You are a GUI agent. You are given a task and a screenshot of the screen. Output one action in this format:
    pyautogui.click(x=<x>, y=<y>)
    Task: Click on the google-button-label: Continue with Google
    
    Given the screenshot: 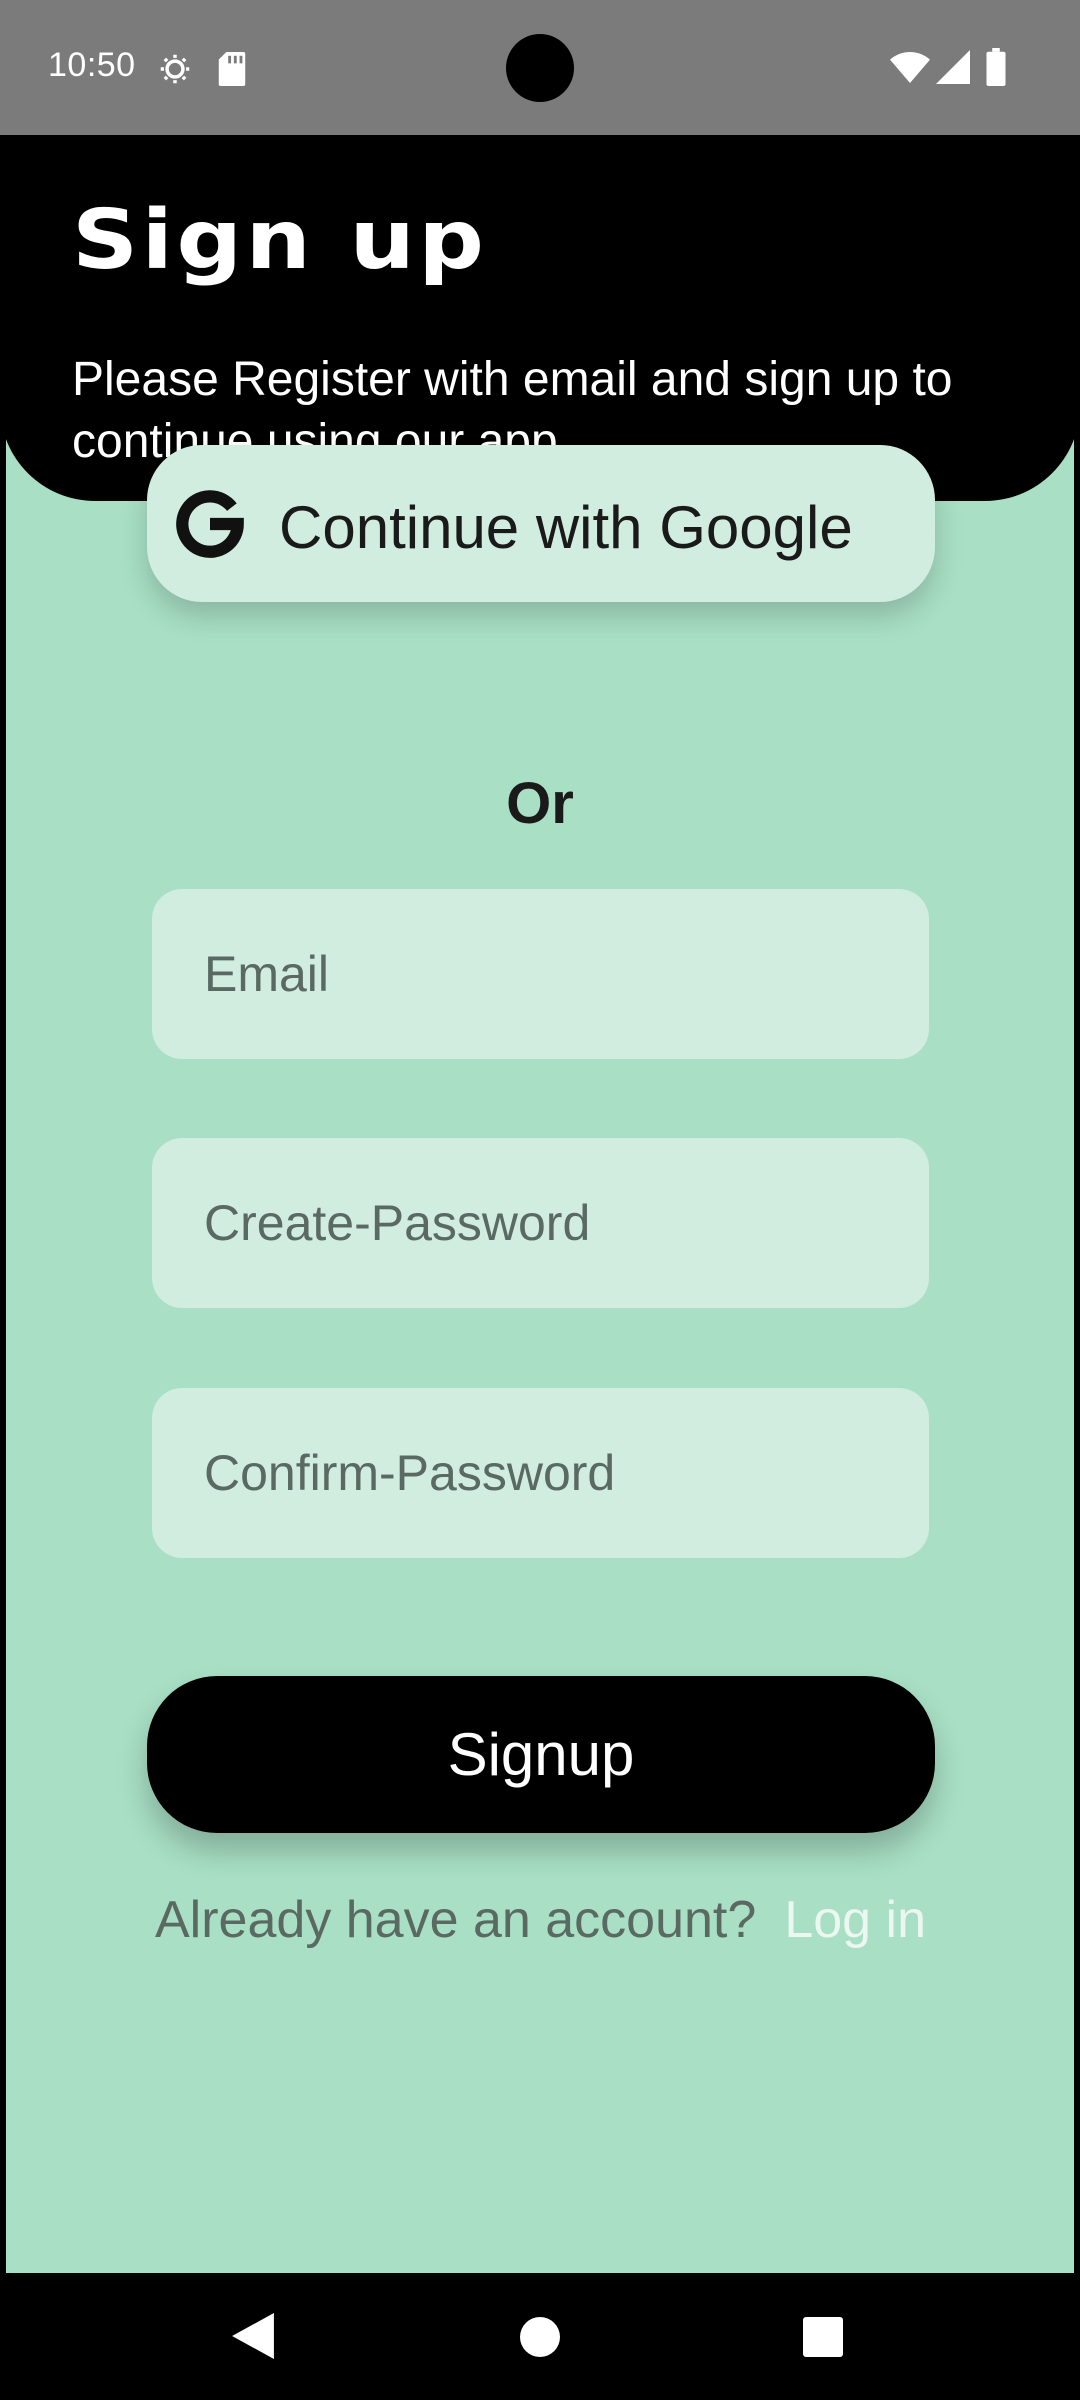 What is the action you would take?
    pyautogui.click(x=566, y=527)
    